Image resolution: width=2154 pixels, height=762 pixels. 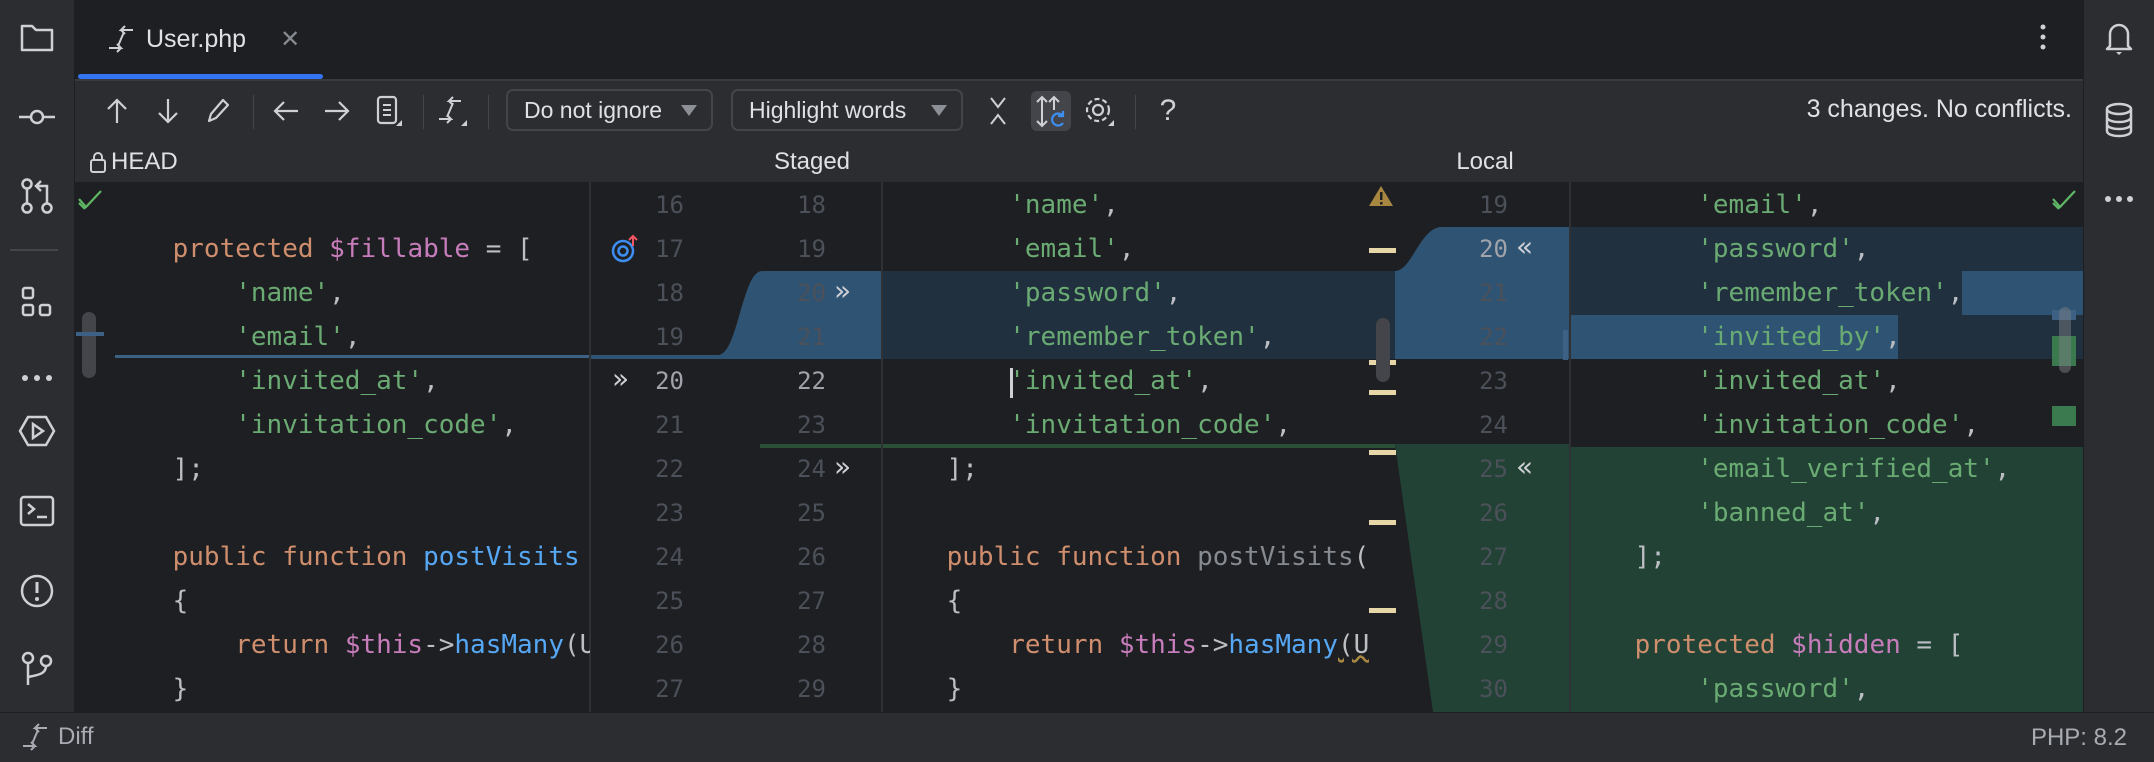 I want to click on tab-user-php: User.php ✕, so click(x=200, y=39).